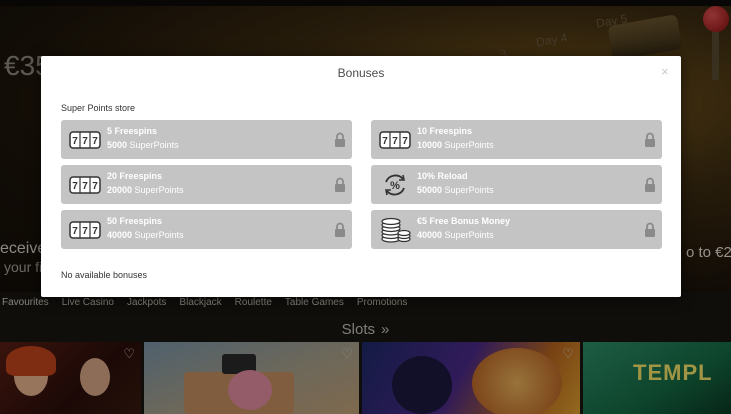  Describe the element at coordinates (665, 71) in the screenshot. I see `close-icon: ×` at that location.